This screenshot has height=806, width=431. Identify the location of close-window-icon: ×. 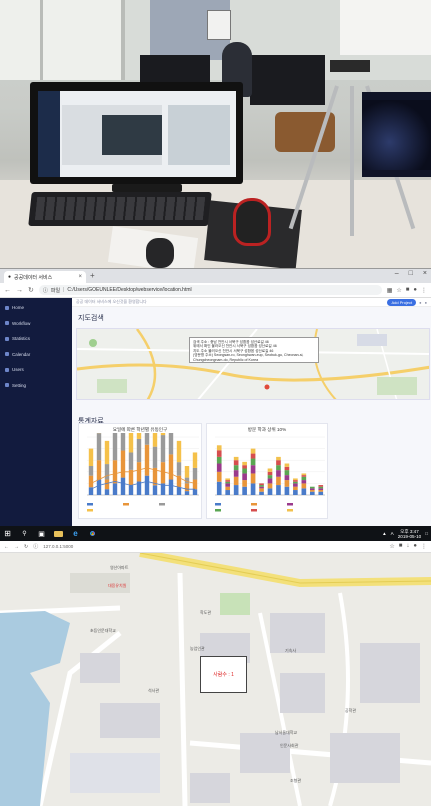
(425, 273).